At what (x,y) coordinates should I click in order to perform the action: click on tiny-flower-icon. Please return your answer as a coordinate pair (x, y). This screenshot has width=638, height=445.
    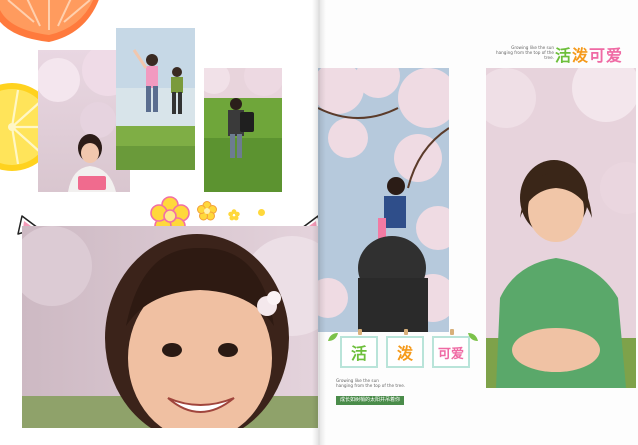
    Looking at the image, I should click on (234, 213).